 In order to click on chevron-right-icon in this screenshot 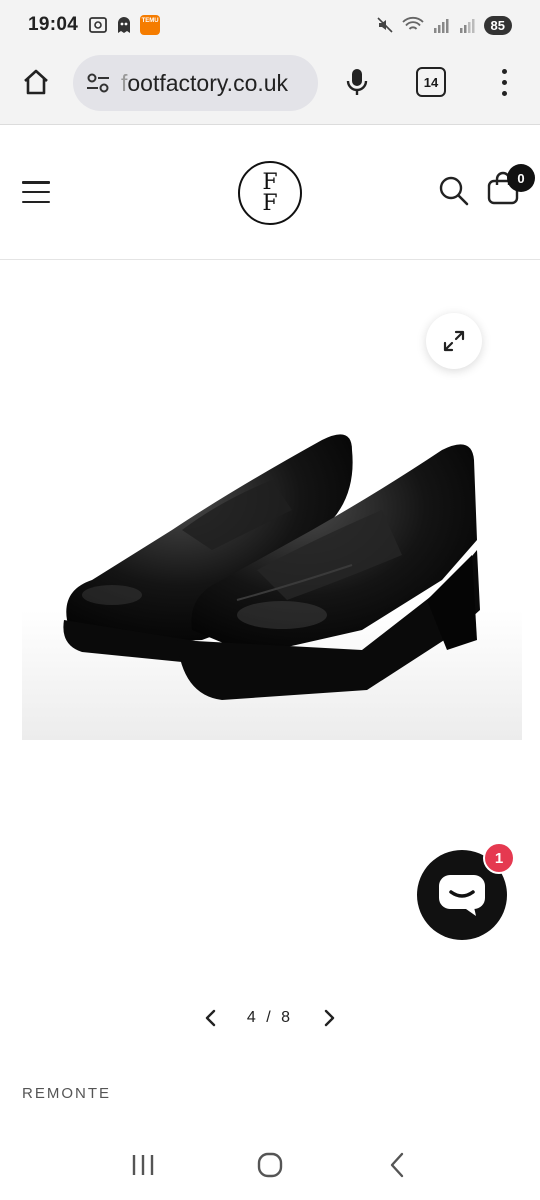, I will do `click(329, 1018)`.